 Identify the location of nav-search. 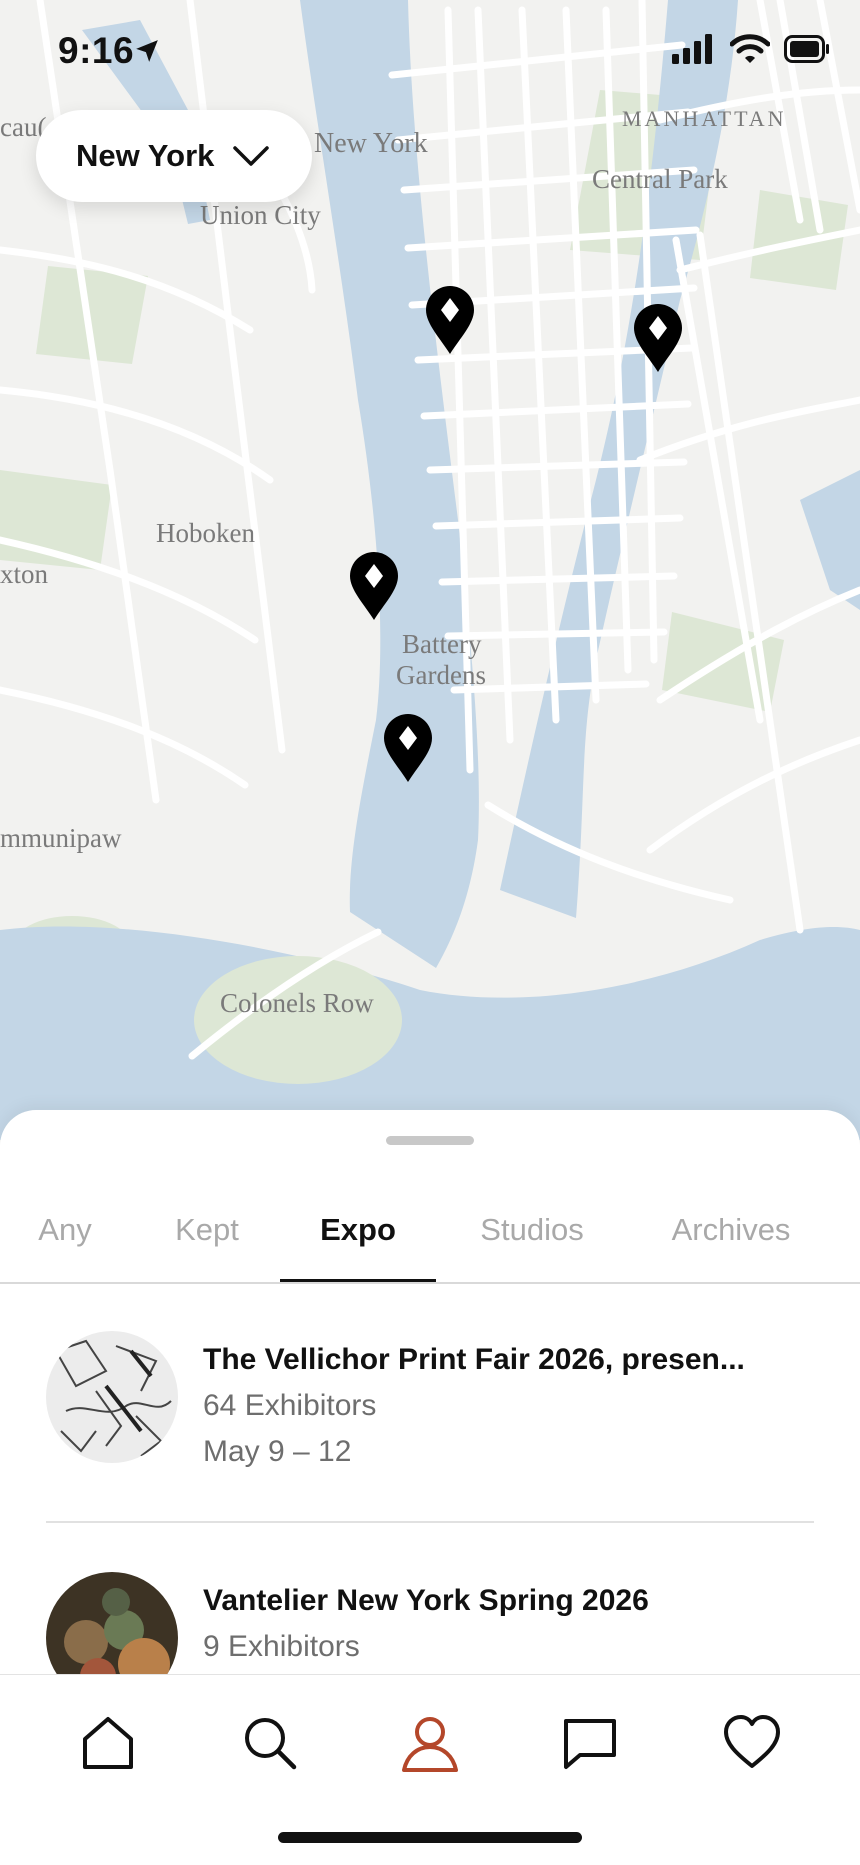
(270, 1743).